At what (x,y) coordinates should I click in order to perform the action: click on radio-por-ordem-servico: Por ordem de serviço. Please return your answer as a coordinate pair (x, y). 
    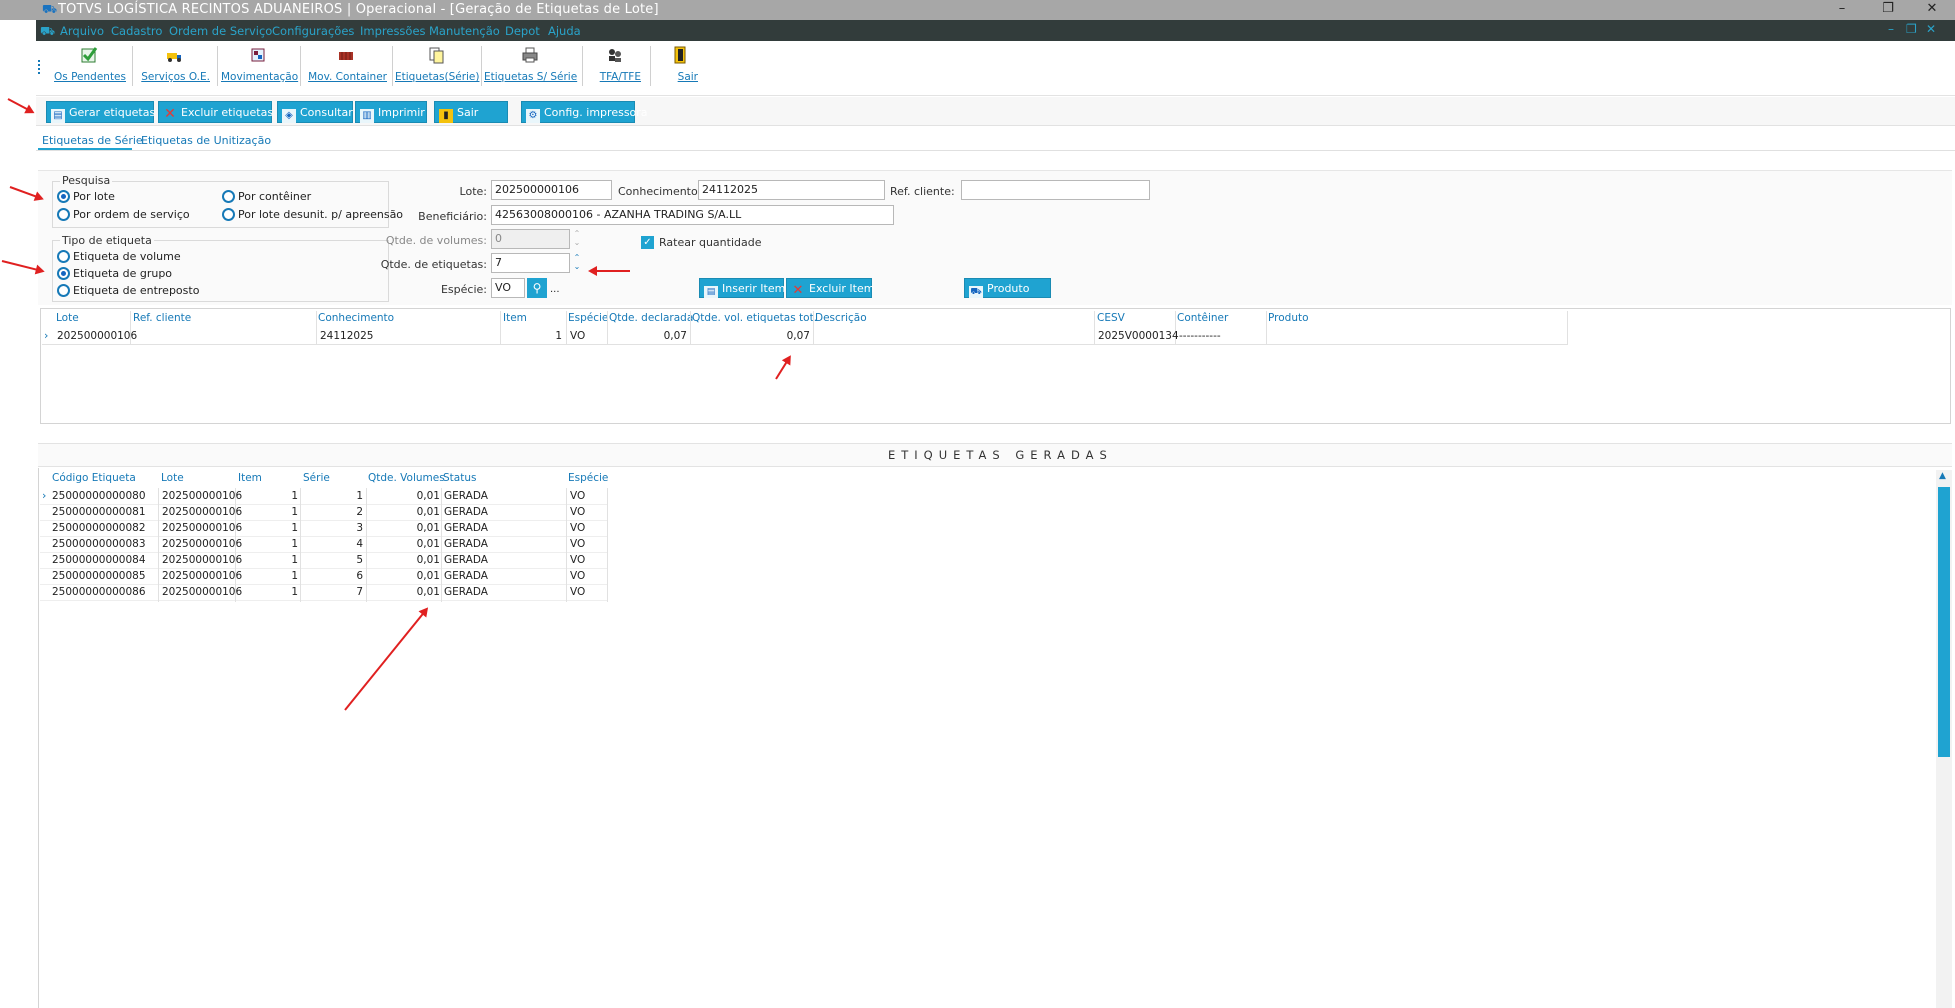
    Looking at the image, I should click on (123, 214).